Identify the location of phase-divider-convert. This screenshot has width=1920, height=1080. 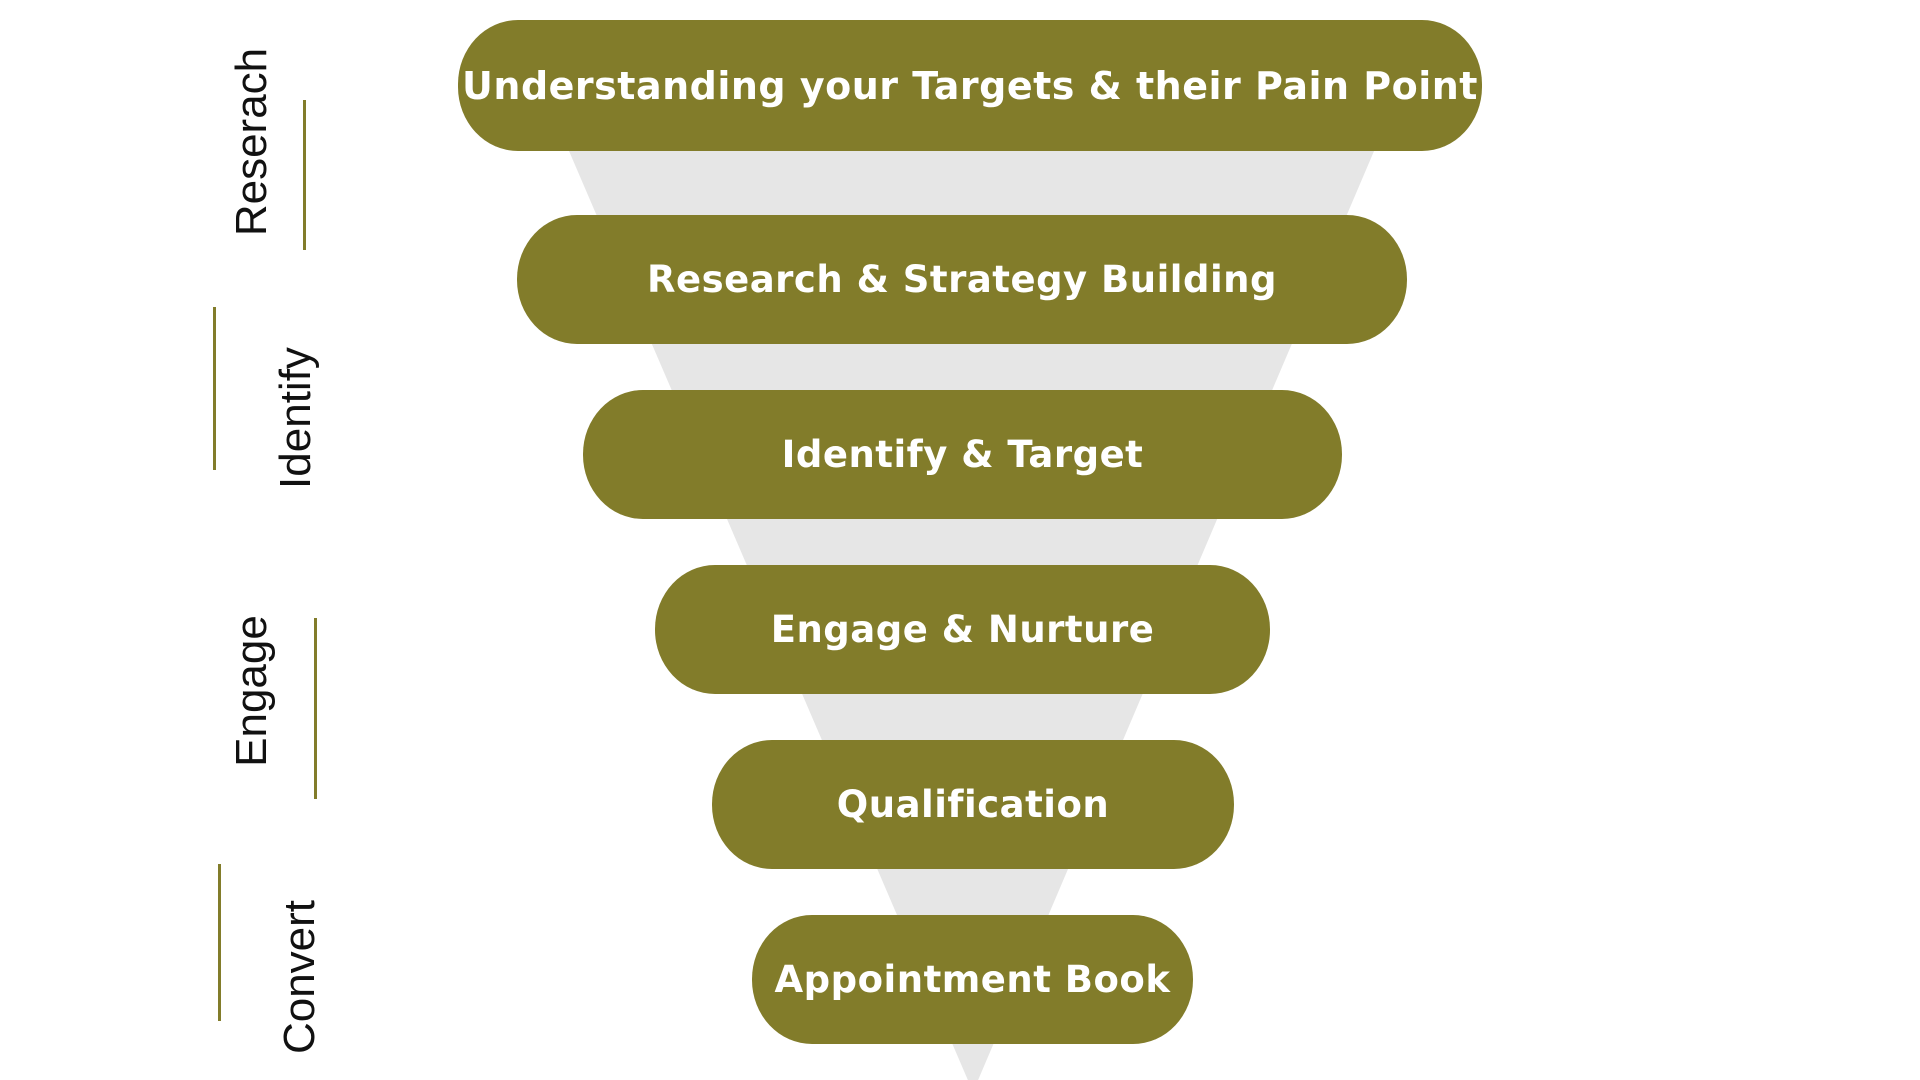
(219, 942).